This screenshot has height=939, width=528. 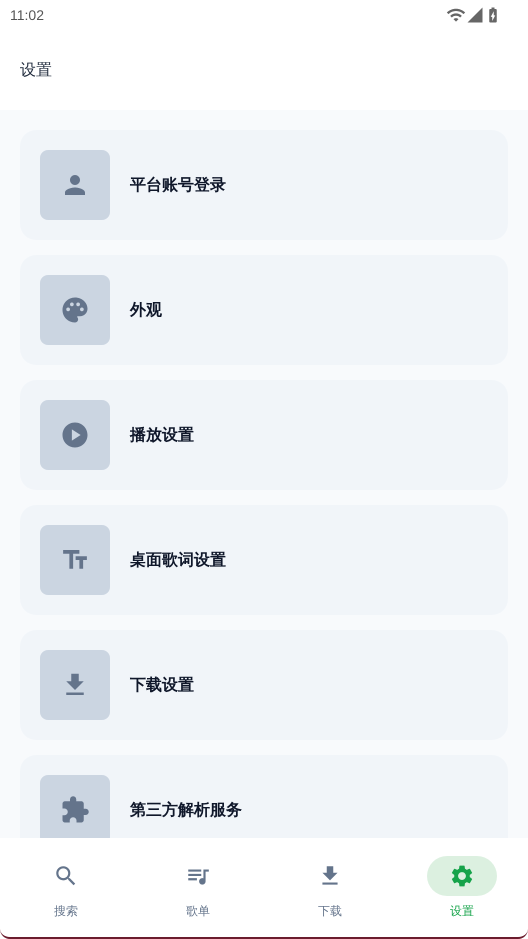 I want to click on settings-label: 第三方解析服务, so click(x=186, y=810).